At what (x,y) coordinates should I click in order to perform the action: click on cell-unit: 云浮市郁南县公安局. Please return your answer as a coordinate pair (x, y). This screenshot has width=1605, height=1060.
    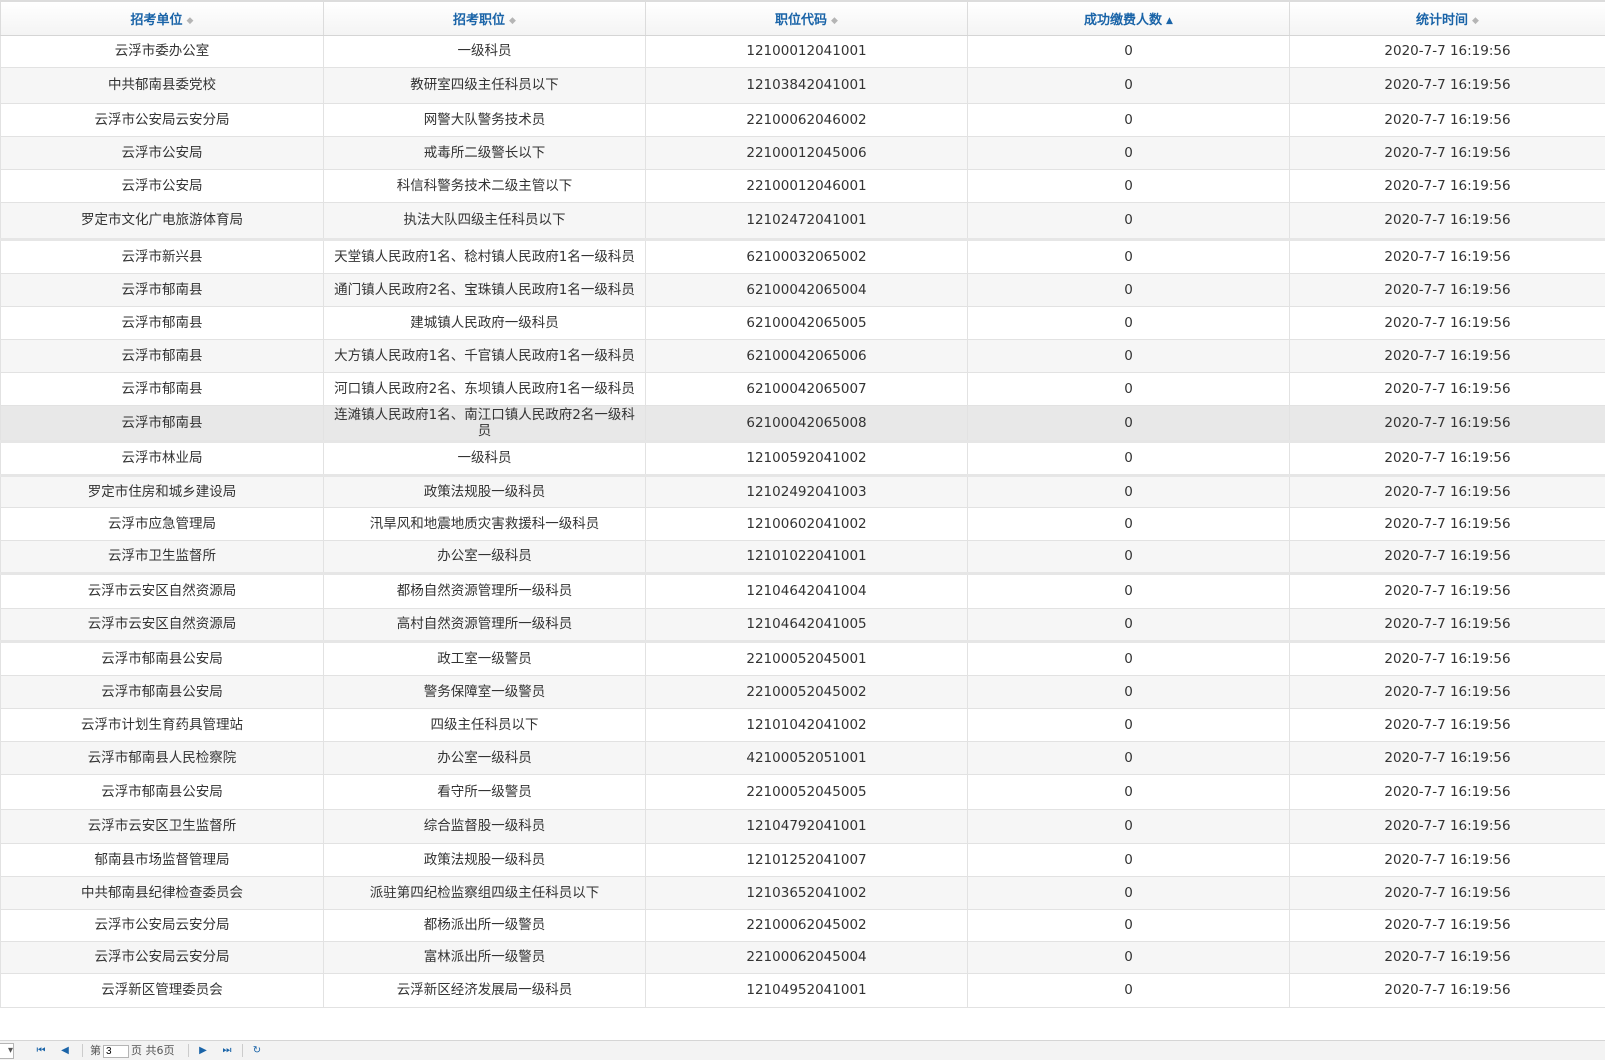
    Looking at the image, I should click on (162, 691).